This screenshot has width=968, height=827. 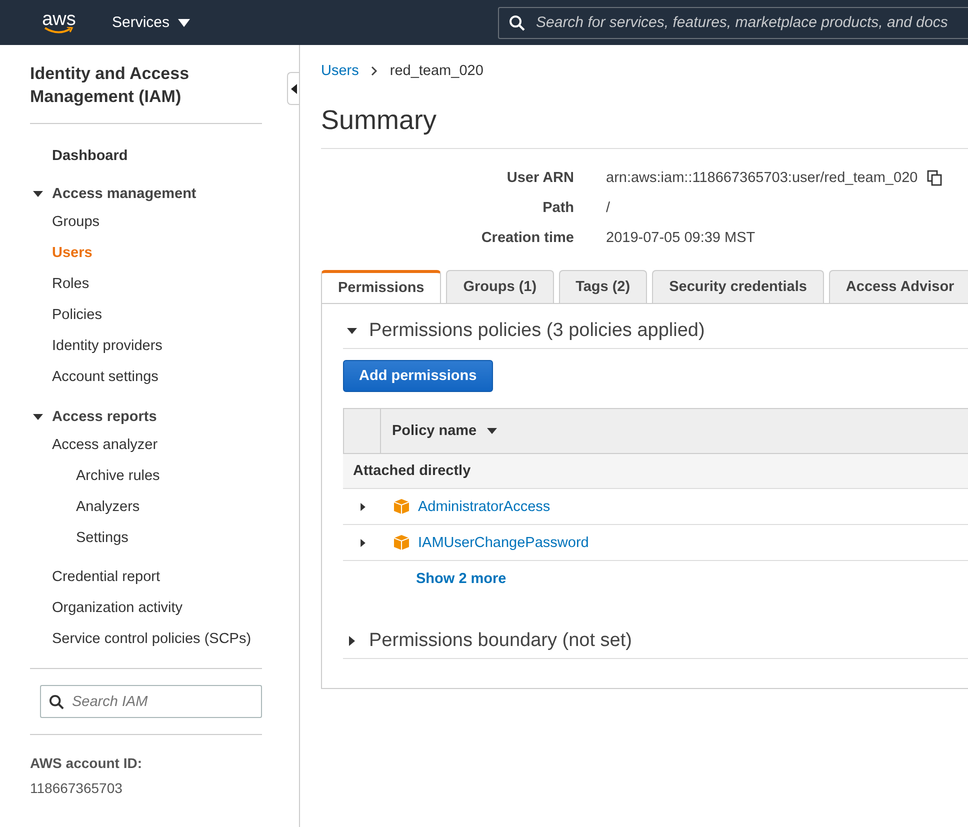 What do you see at coordinates (146, 639) in the screenshot?
I see `nav-link: Service control policies (SCPs)` at bounding box center [146, 639].